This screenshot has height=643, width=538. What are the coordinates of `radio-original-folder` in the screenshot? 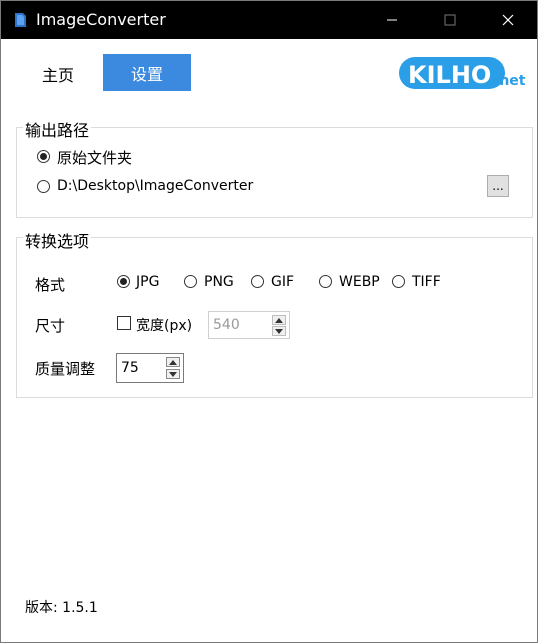 It's located at (43, 156).